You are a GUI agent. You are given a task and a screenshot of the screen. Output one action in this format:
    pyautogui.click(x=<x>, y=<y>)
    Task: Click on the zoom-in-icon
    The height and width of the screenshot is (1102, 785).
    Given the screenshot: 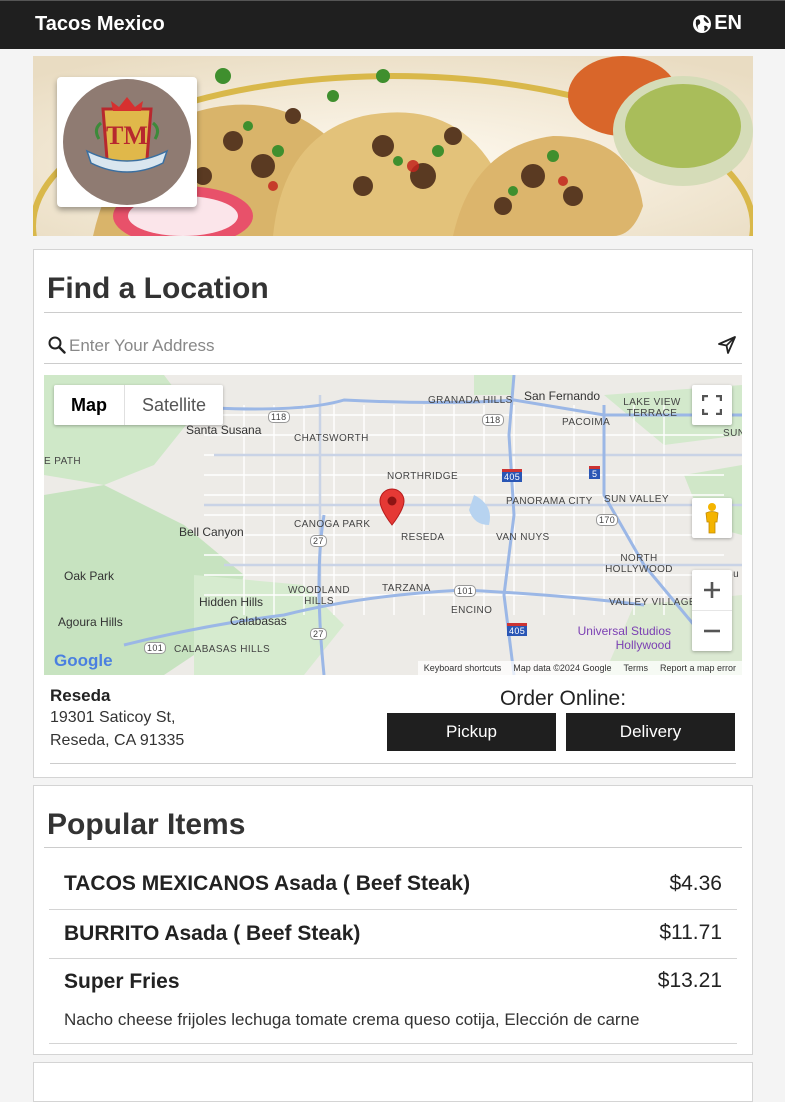 What is the action you would take?
    pyautogui.click(x=712, y=590)
    